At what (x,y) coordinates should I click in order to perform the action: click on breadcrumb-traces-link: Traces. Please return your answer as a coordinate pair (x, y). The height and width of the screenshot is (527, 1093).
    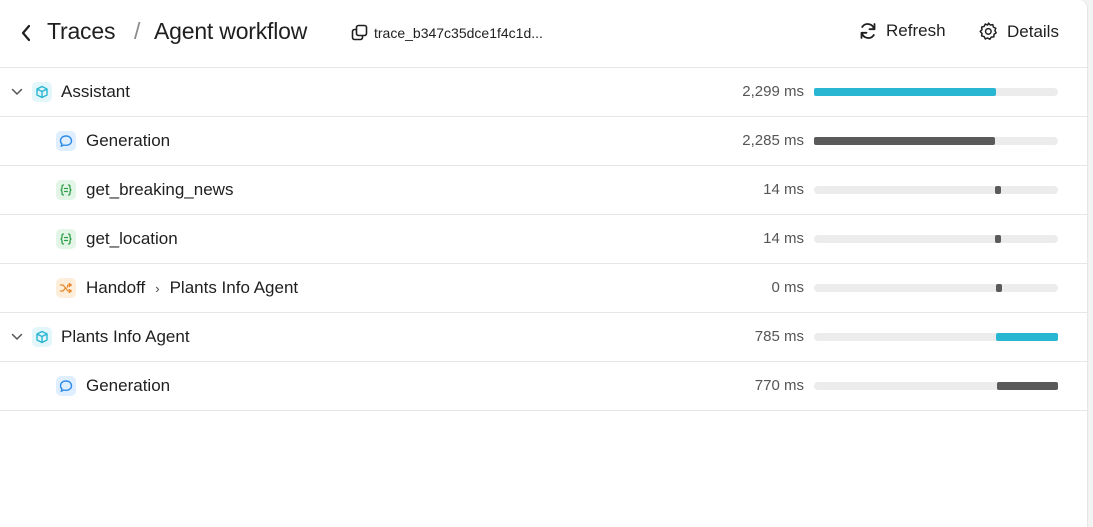
    Looking at the image, I should click on (81, 31).